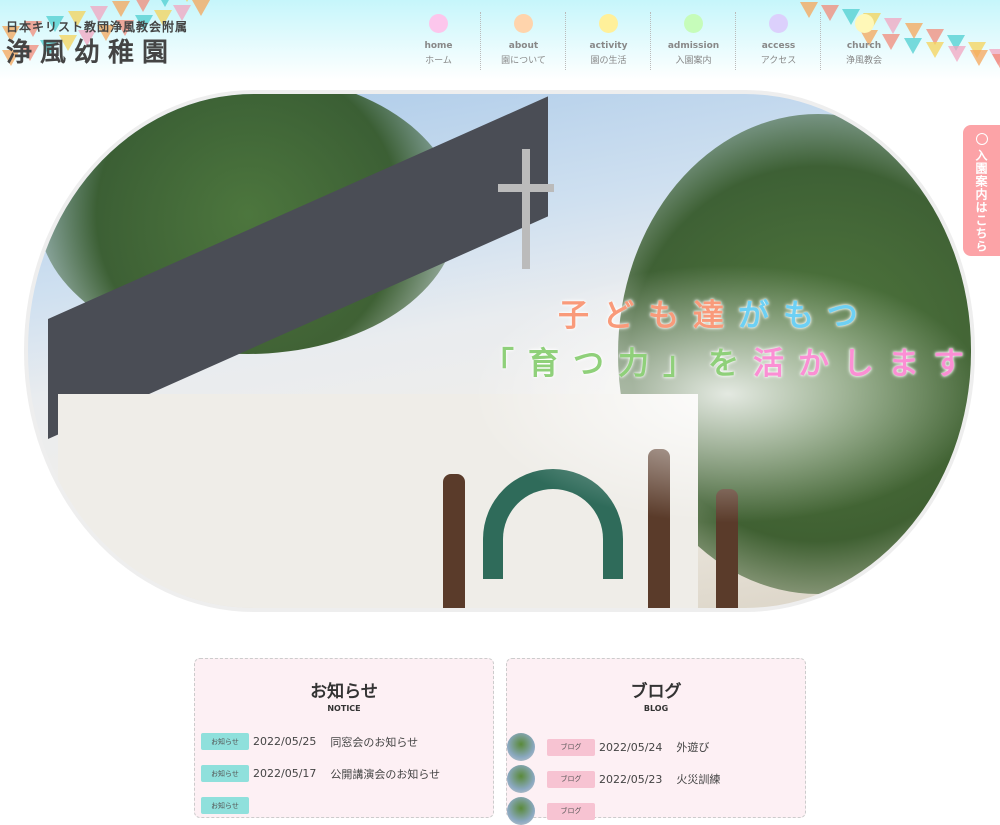  I want to click on side-tab-label: 入園案内はこちら, so click(981, 201).